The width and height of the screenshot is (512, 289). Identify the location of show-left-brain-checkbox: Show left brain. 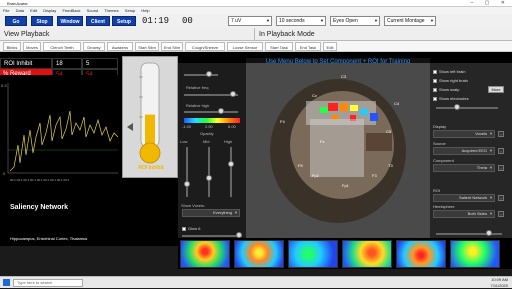
(449, 71).